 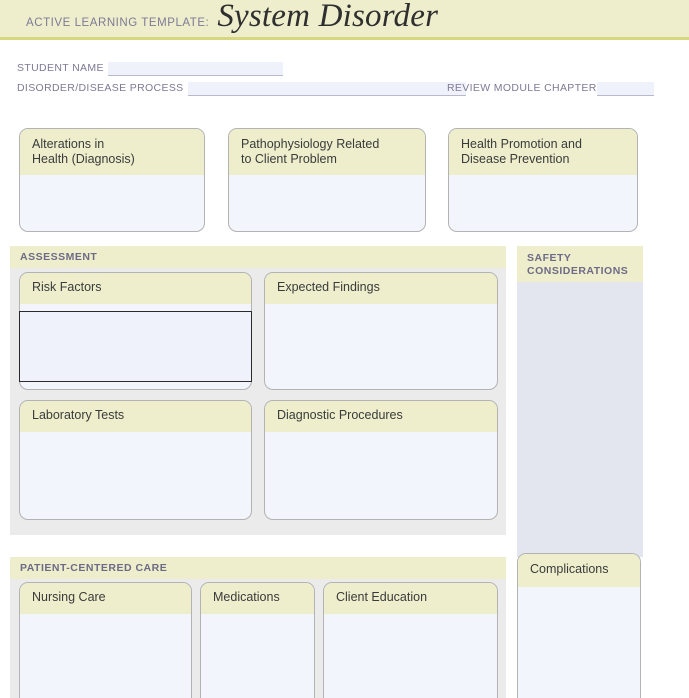 I want to click on review-module-chapter-label: REVIEW MODULE CHAPTER, so click(x=522, y=88).